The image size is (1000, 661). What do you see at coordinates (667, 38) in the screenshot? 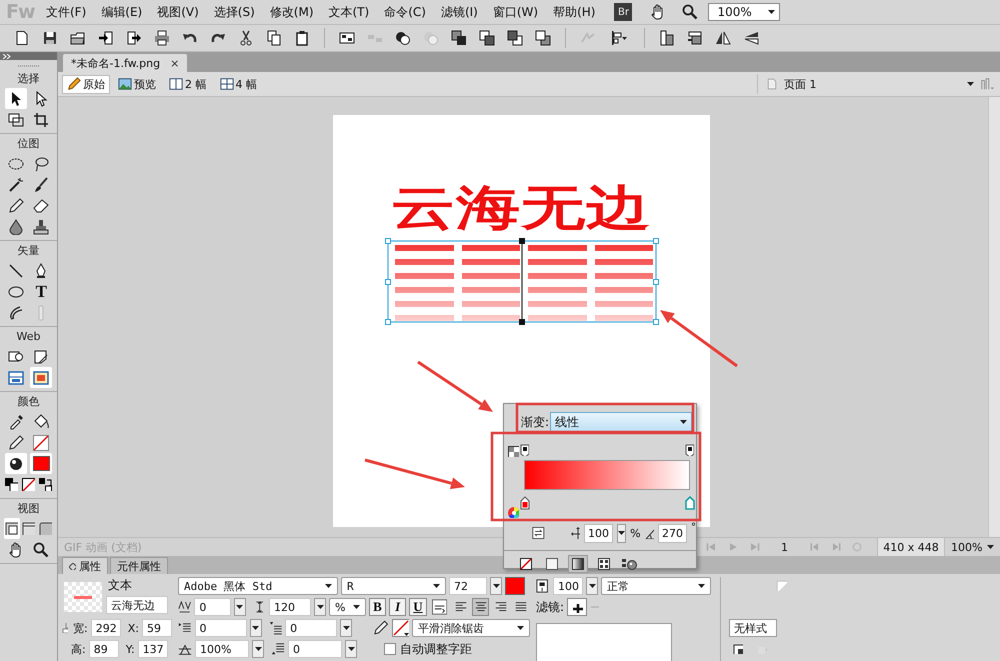
I see `page-stack-icon` at bounding box center [667, 38].